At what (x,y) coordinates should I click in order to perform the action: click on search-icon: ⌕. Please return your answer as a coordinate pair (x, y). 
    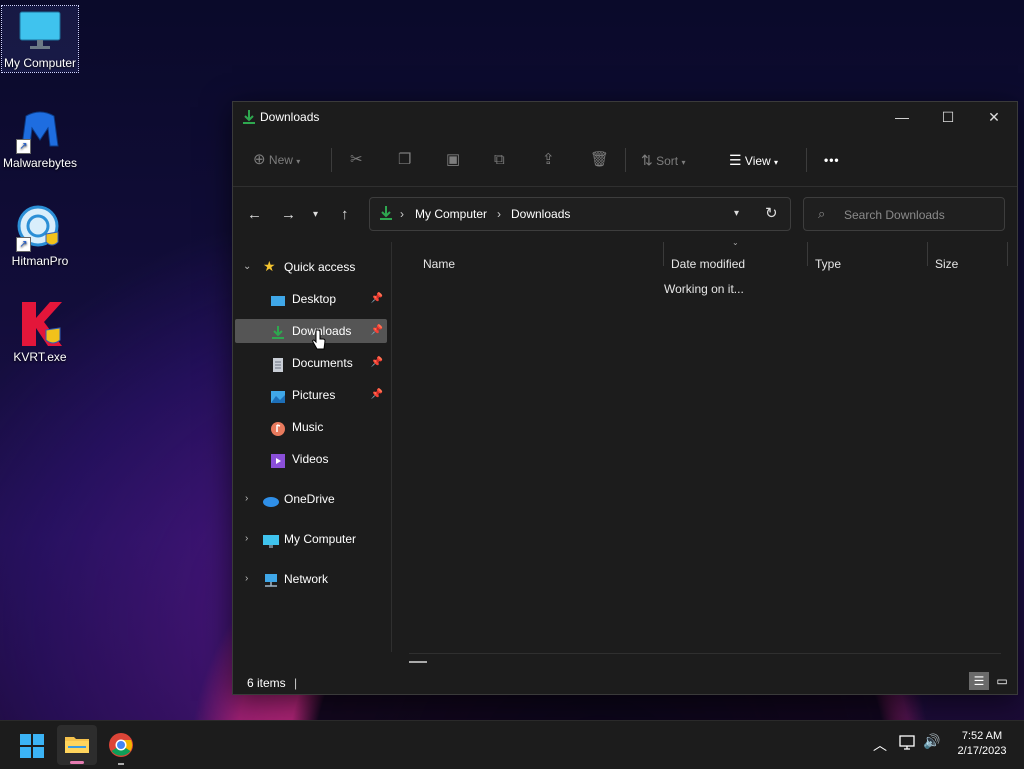
    Looking at the image, I should click on (822, 213).